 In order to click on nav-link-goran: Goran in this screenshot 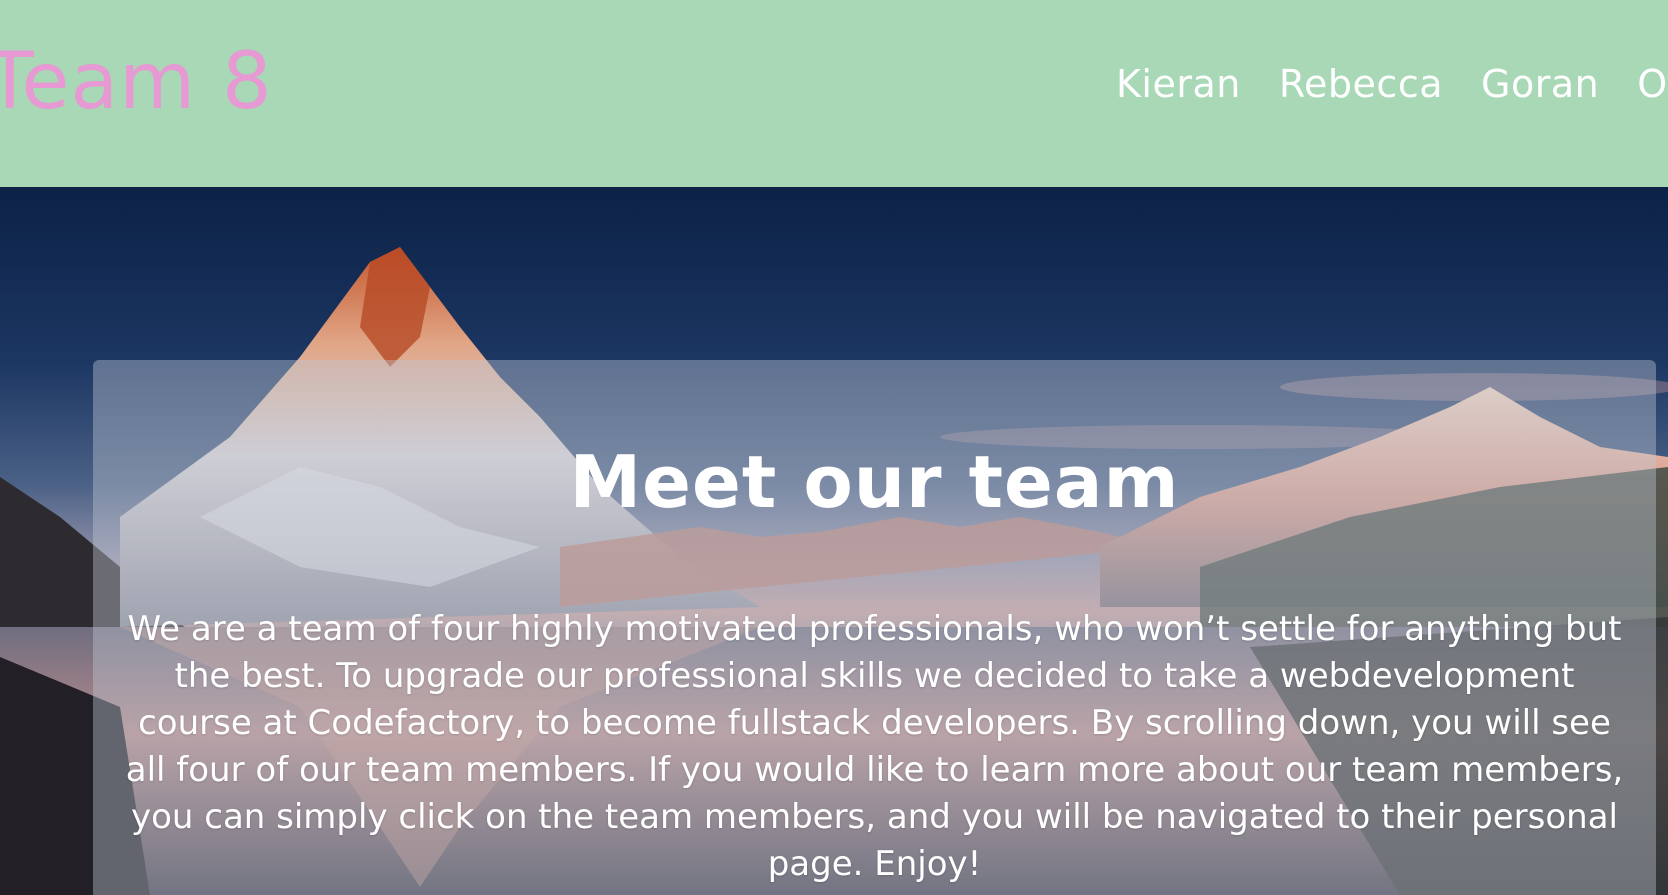, I will do `click(1540, 84)`.